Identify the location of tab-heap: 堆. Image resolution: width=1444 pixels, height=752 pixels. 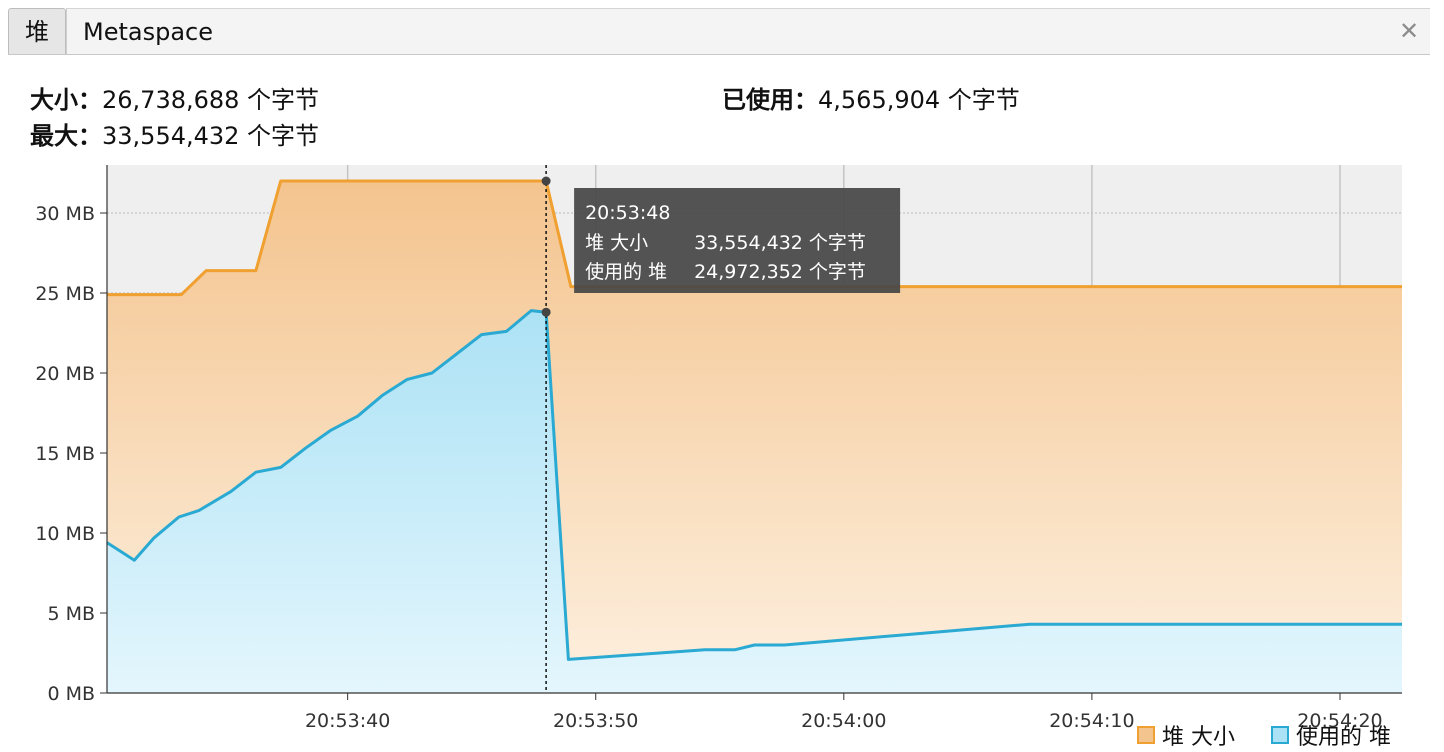
(37, 31).